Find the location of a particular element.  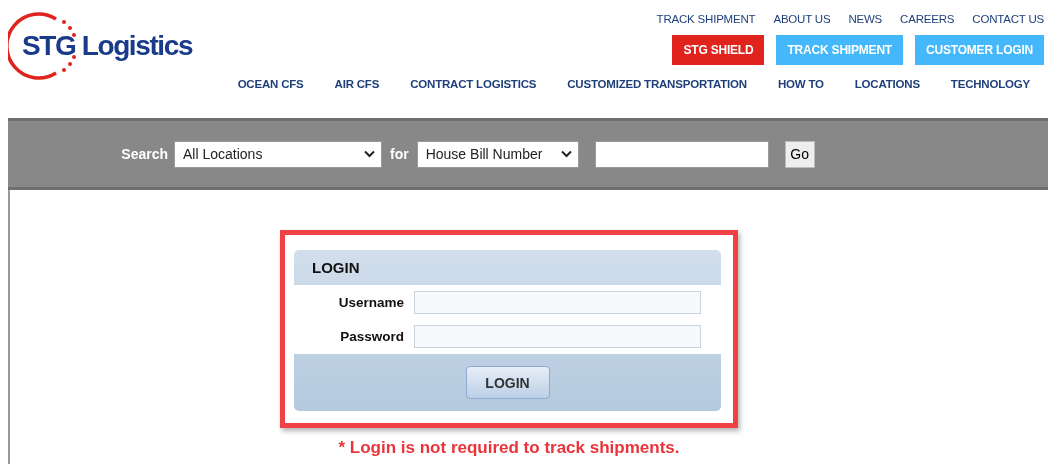

search-input is located at coordinates (681, 154).